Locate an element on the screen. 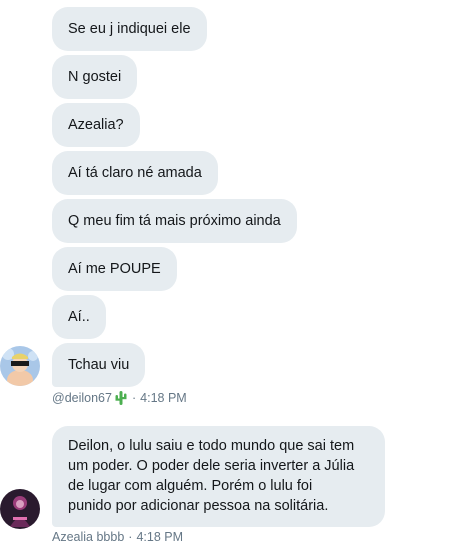  message-bubble: Aí tá claro né amada is located at coordinates (135, 173).